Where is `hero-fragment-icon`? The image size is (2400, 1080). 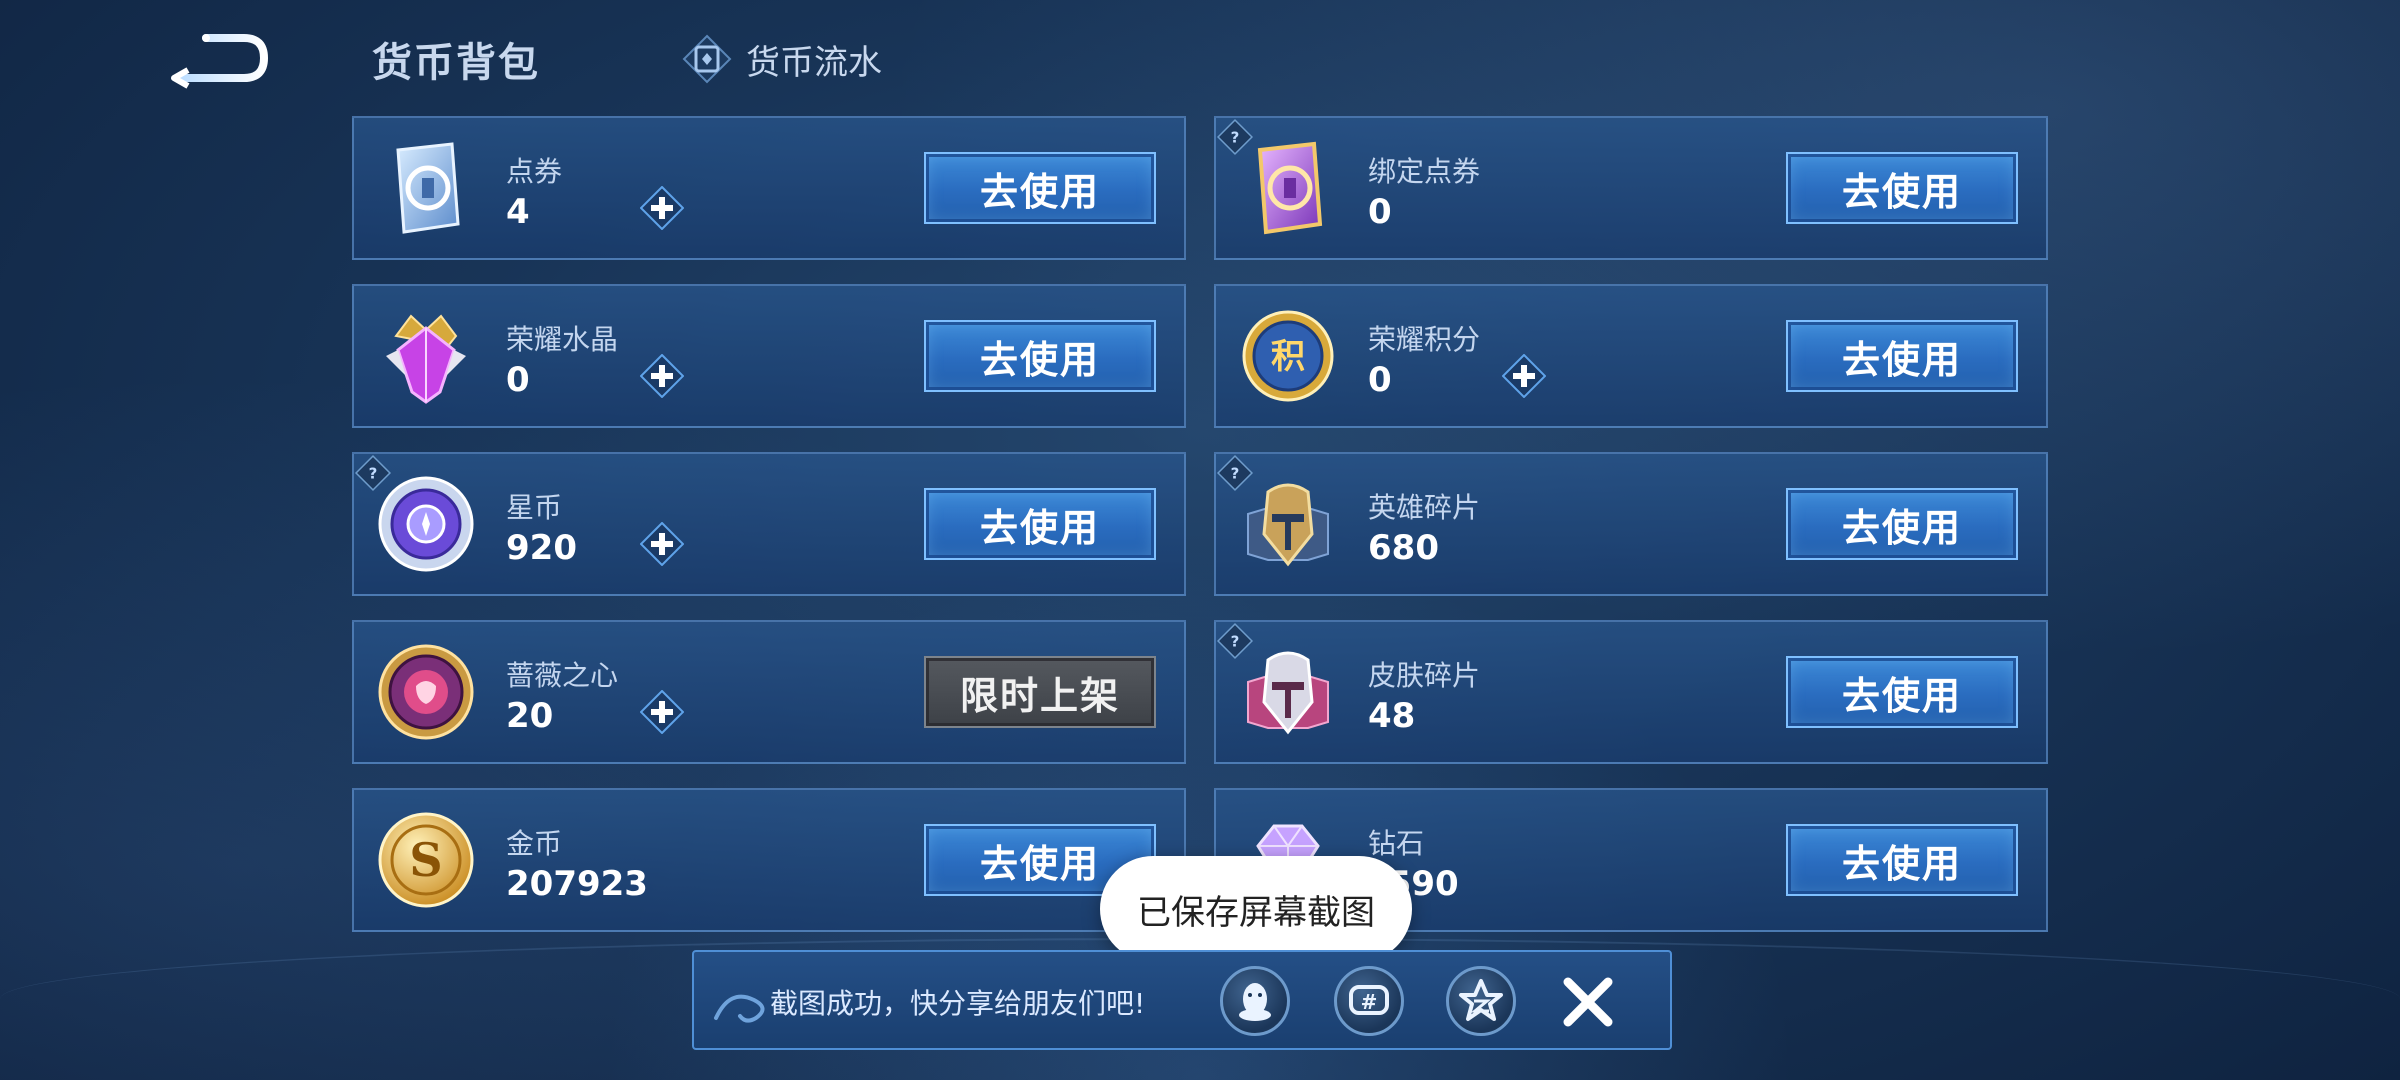 hero-fragment-icon is located at coordinates (1288, 525).